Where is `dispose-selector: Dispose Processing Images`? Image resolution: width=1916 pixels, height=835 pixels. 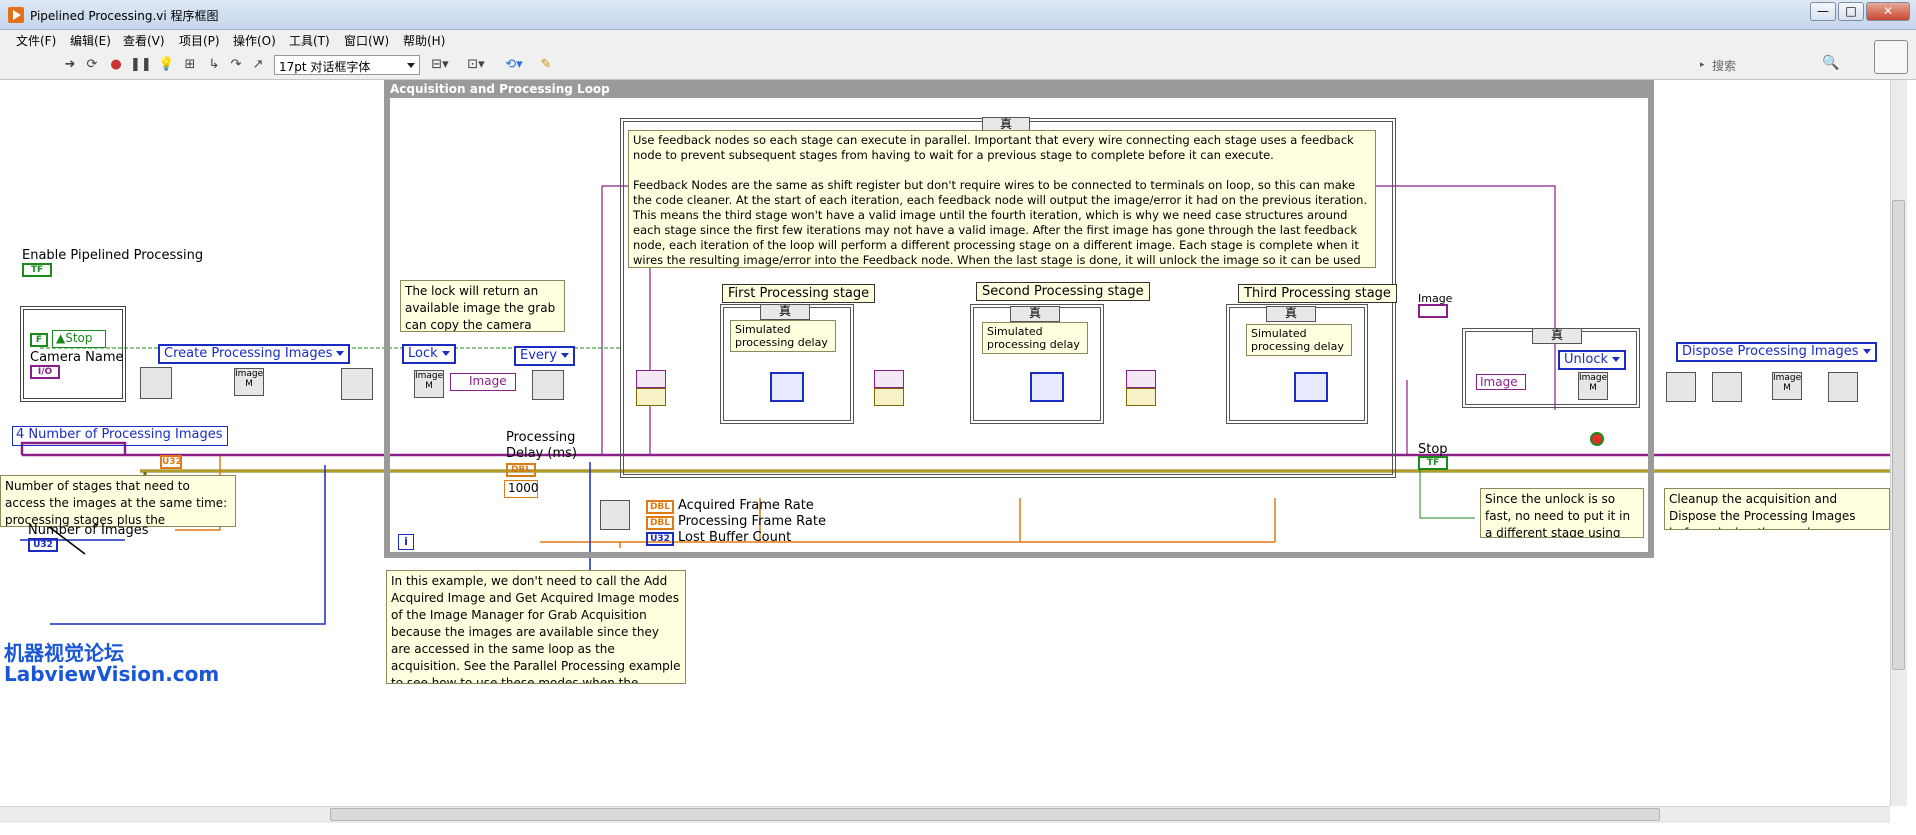
dispose-selector: Dispose Processing Images is located at coordinates (1776, 352).